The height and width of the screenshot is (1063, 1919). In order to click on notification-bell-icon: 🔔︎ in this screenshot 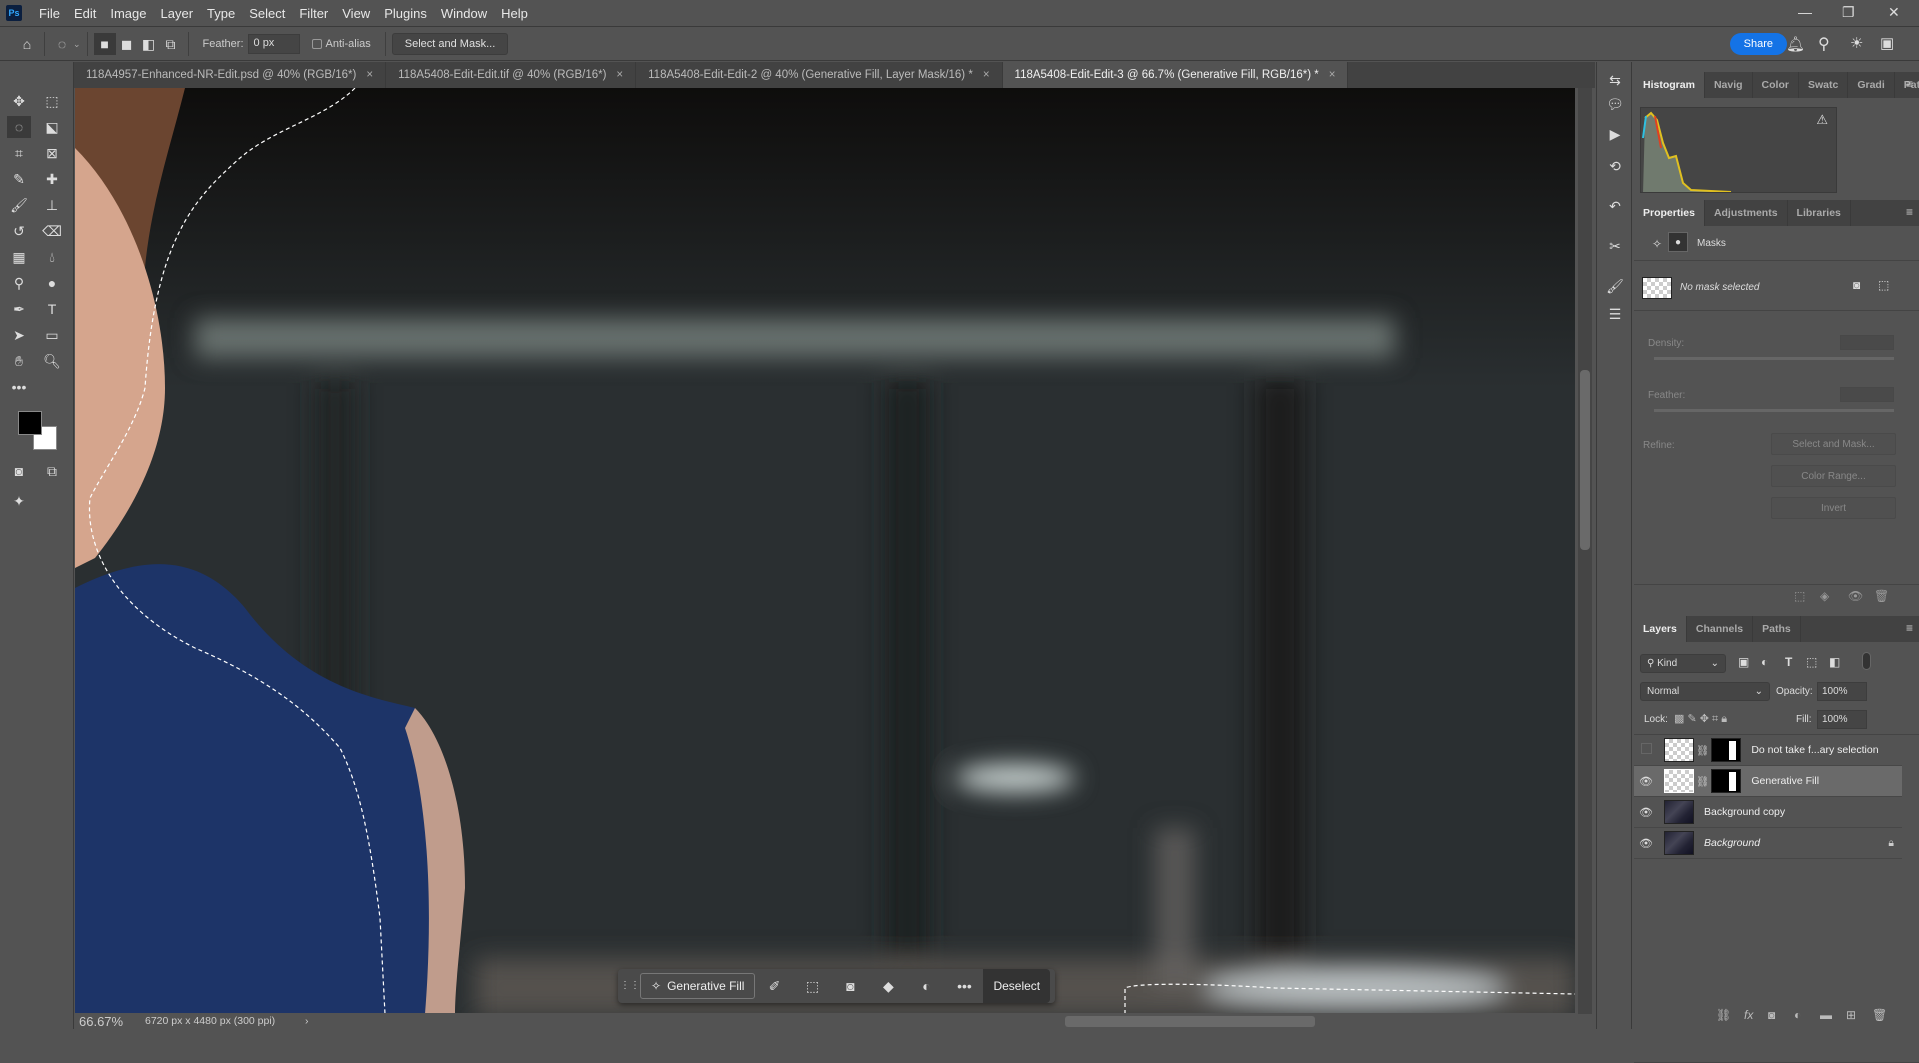, I will do `click(1795, 44)`.